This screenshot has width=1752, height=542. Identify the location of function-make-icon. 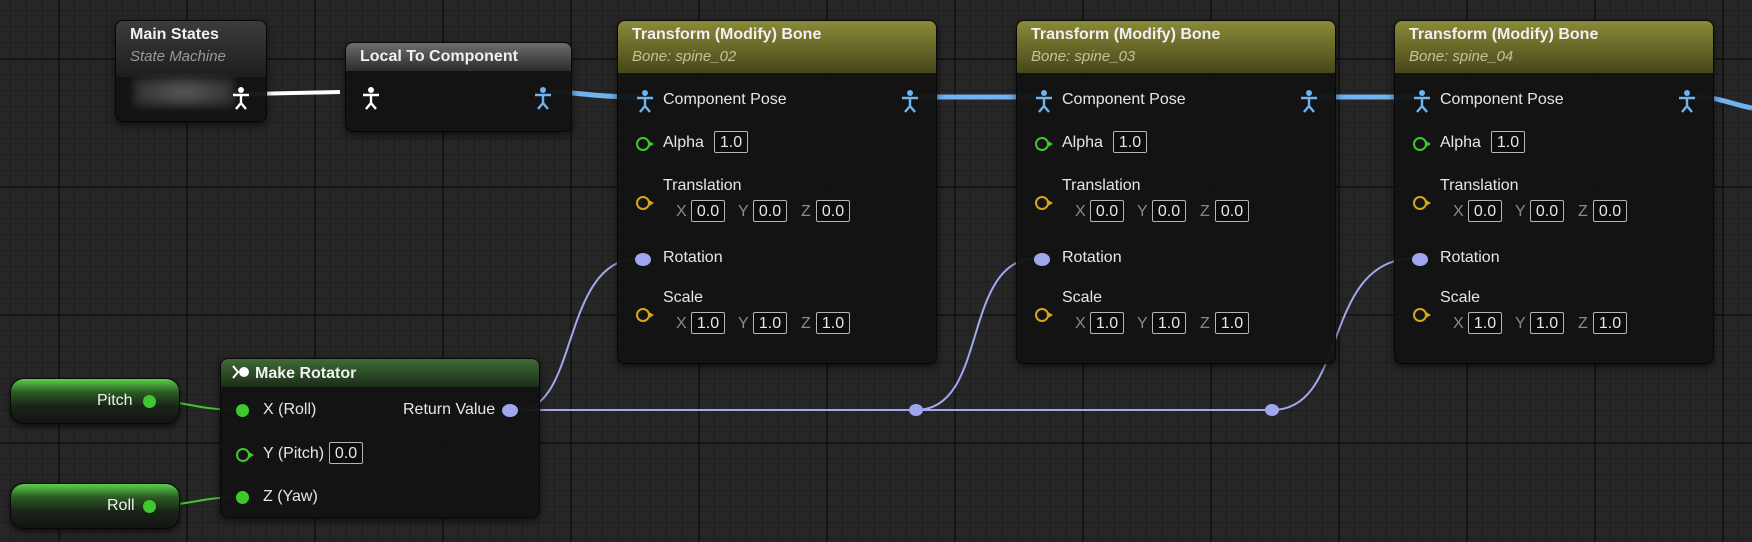
(240, 372).